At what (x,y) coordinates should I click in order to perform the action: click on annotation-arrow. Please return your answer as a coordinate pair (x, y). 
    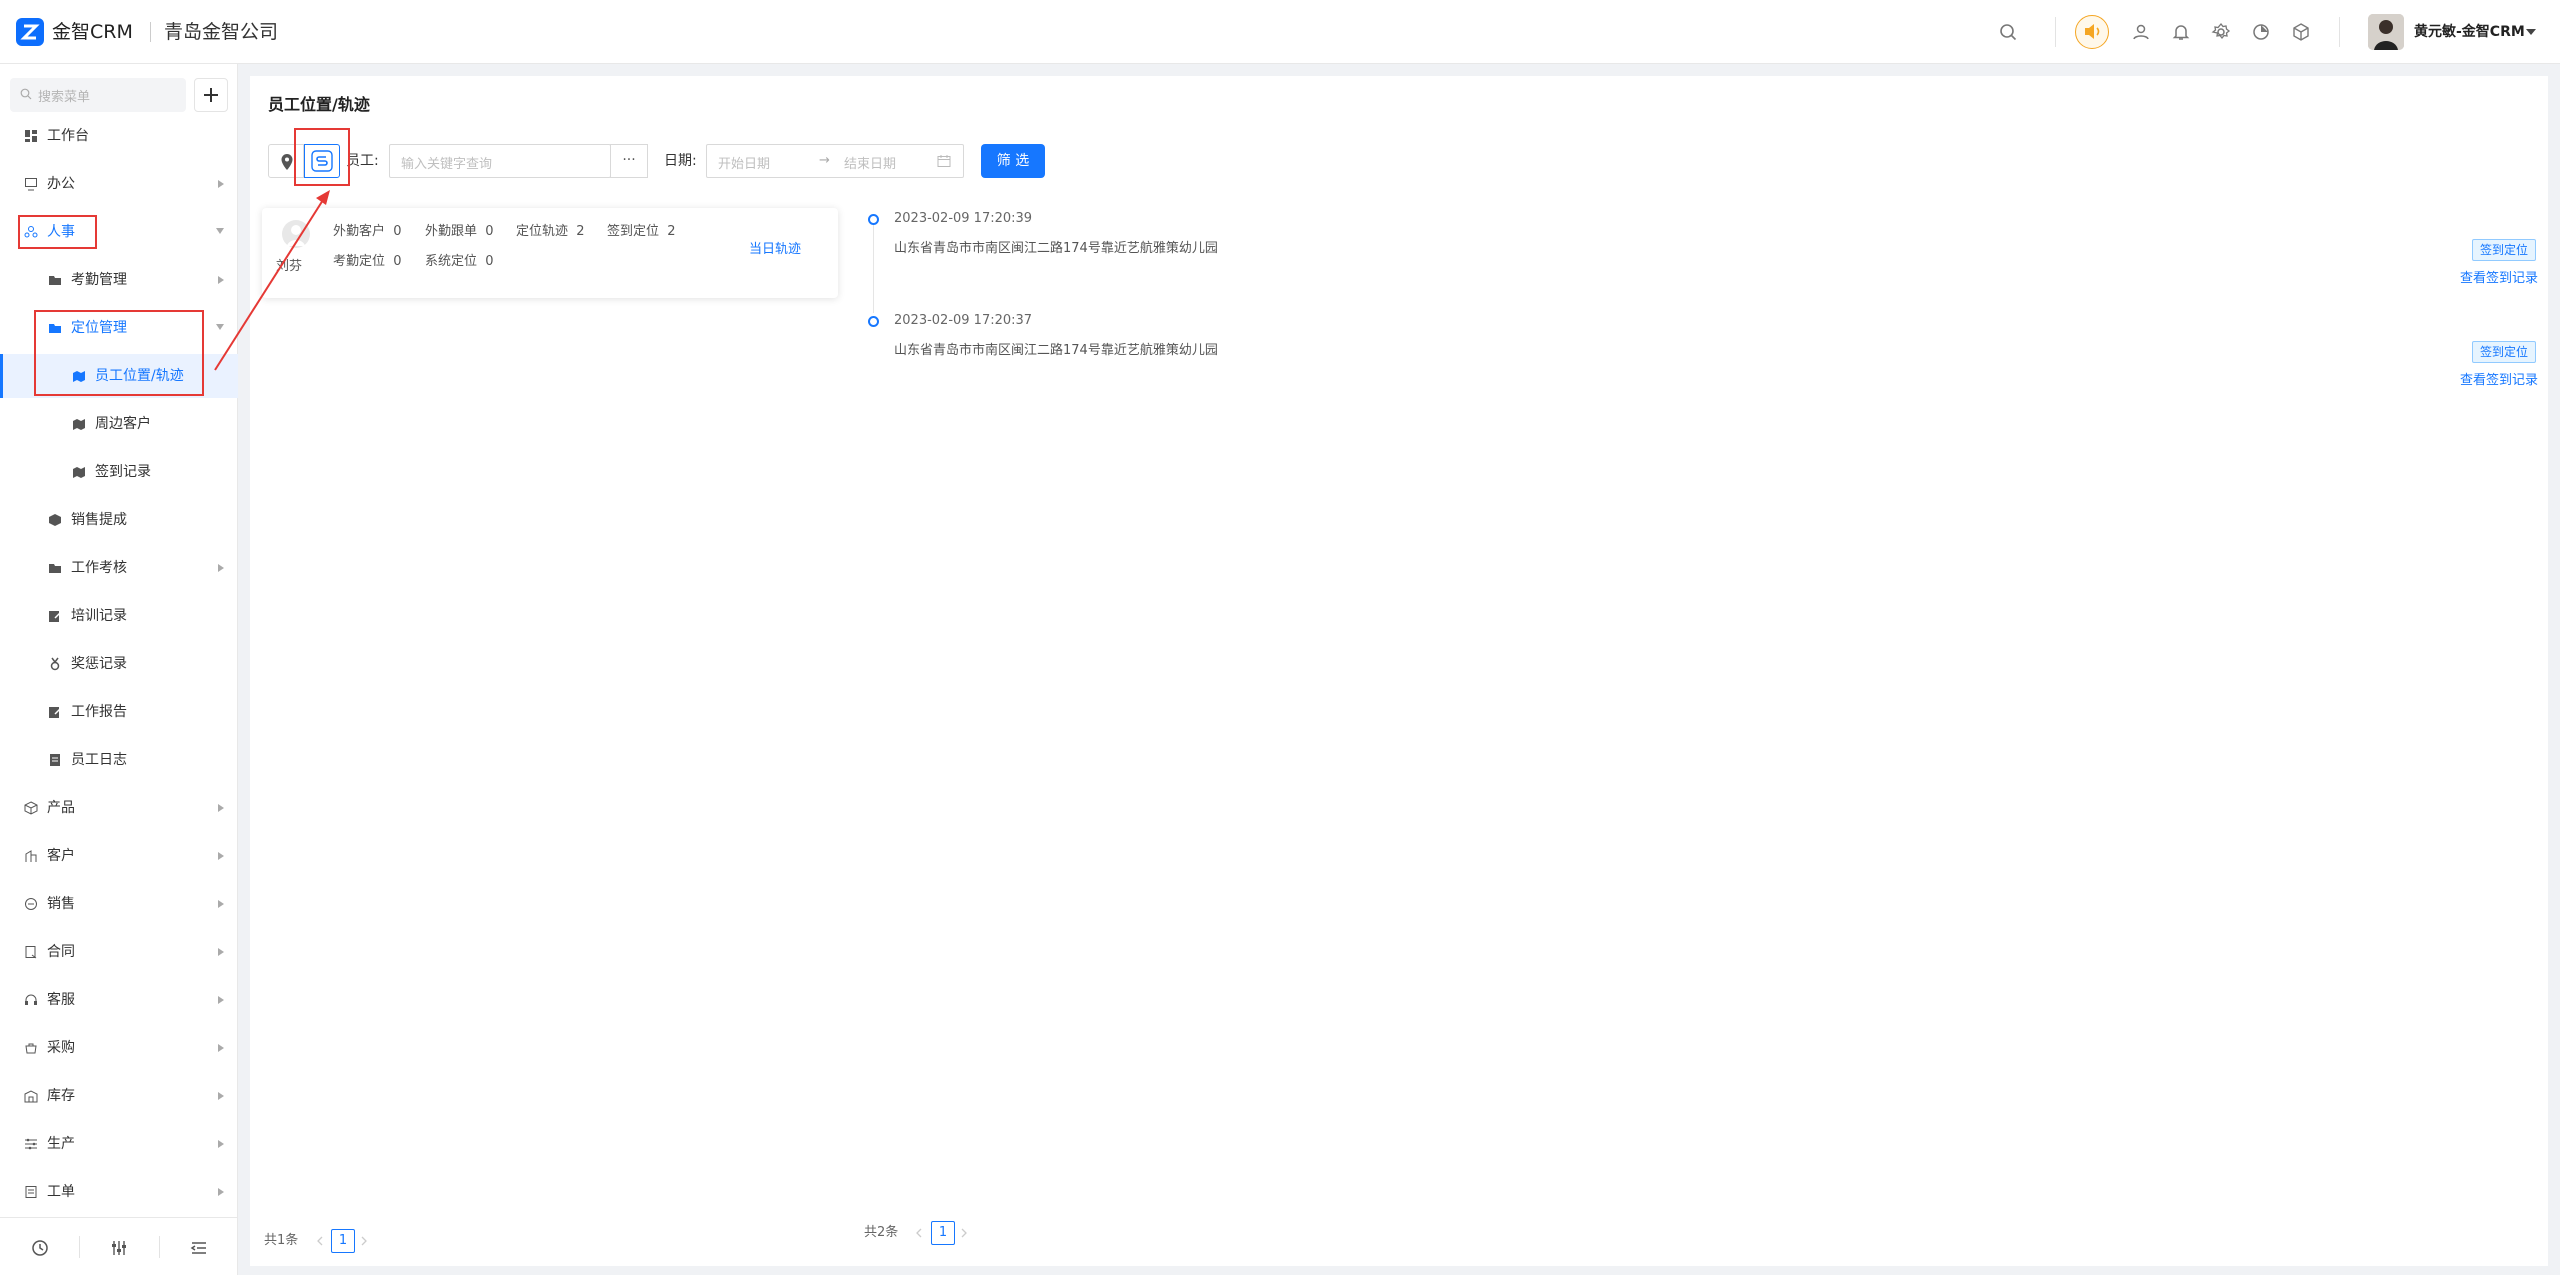
    Looking at the image, I should click on (272, 280).